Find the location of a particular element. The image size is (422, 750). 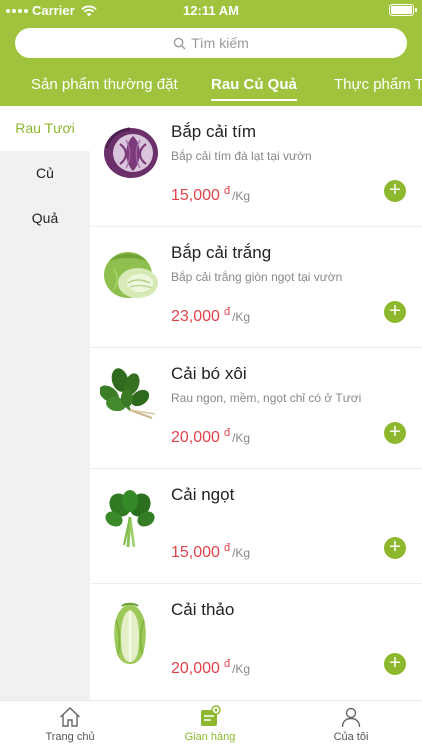

price-value: 23,000 is located at coordinates (195, 316).